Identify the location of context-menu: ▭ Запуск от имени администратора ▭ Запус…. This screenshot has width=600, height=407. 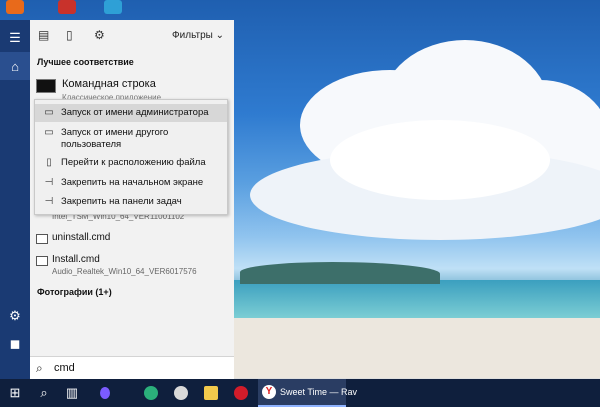
(131, 157).